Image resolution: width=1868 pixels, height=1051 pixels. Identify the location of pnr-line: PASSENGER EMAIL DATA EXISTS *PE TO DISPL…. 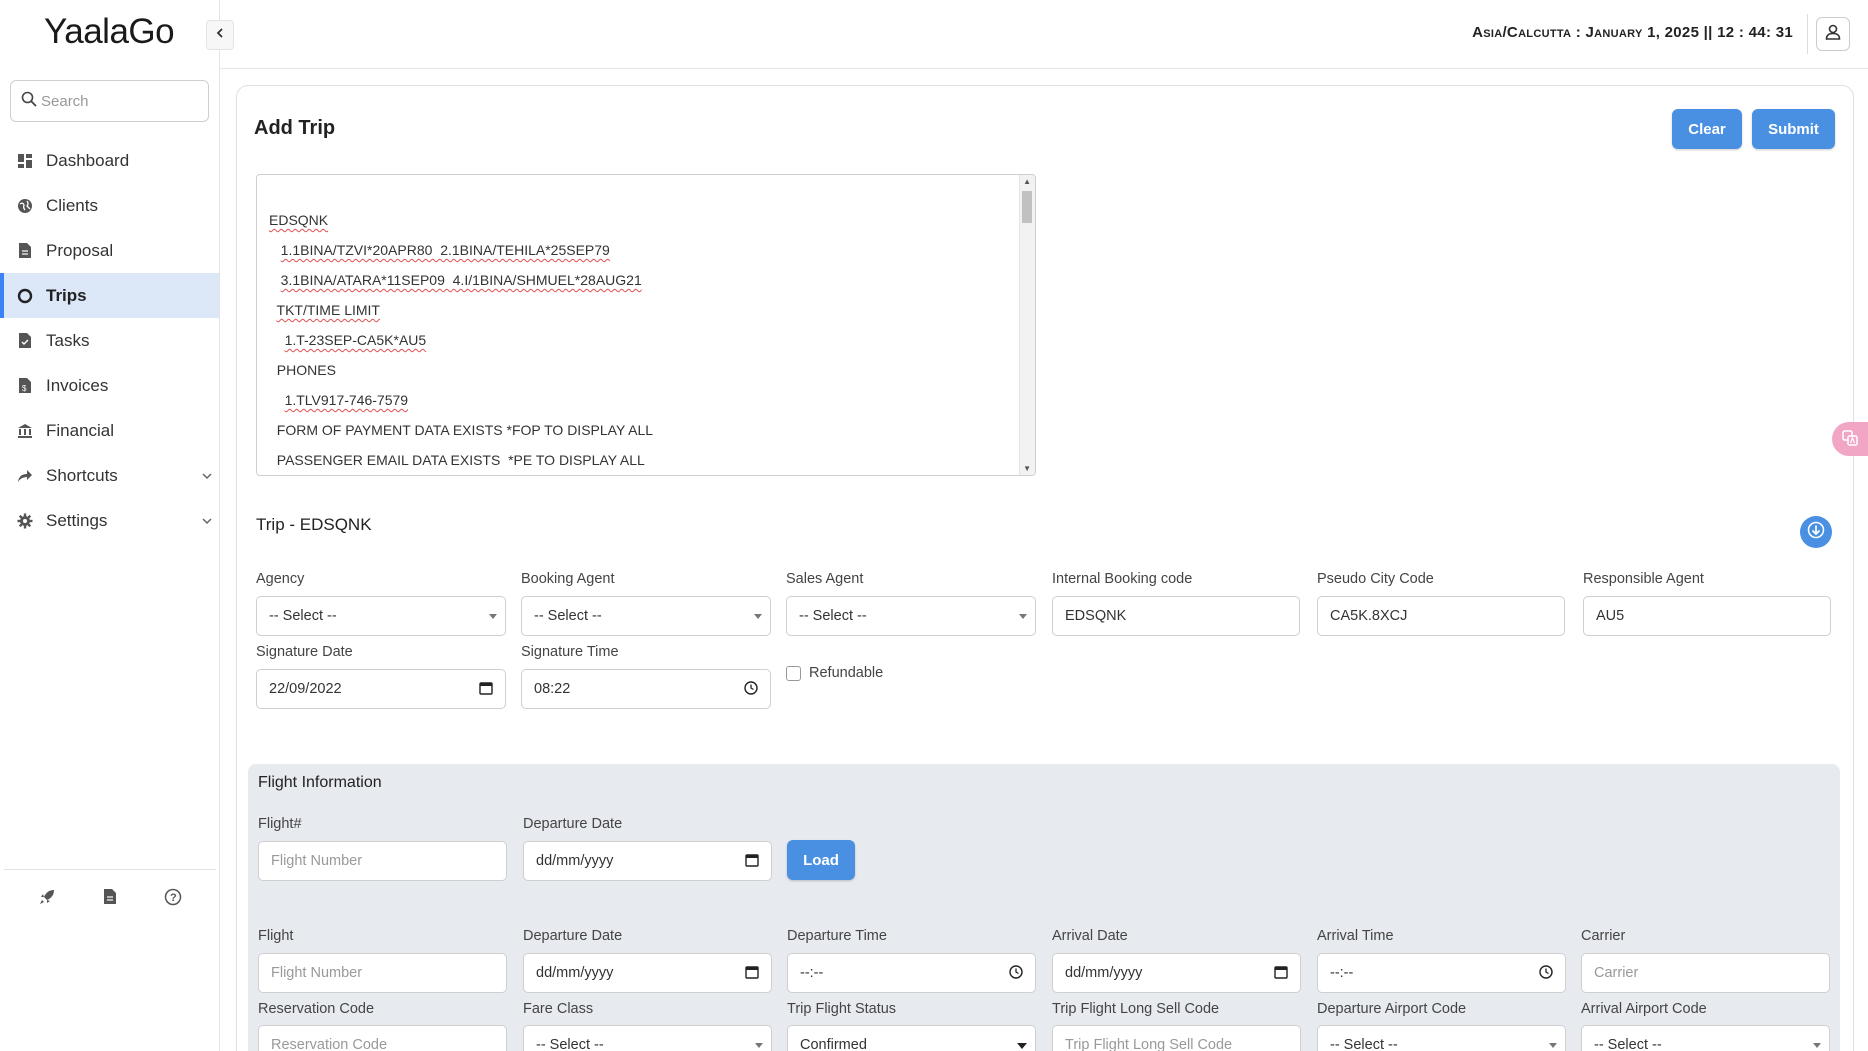
(460, 460).